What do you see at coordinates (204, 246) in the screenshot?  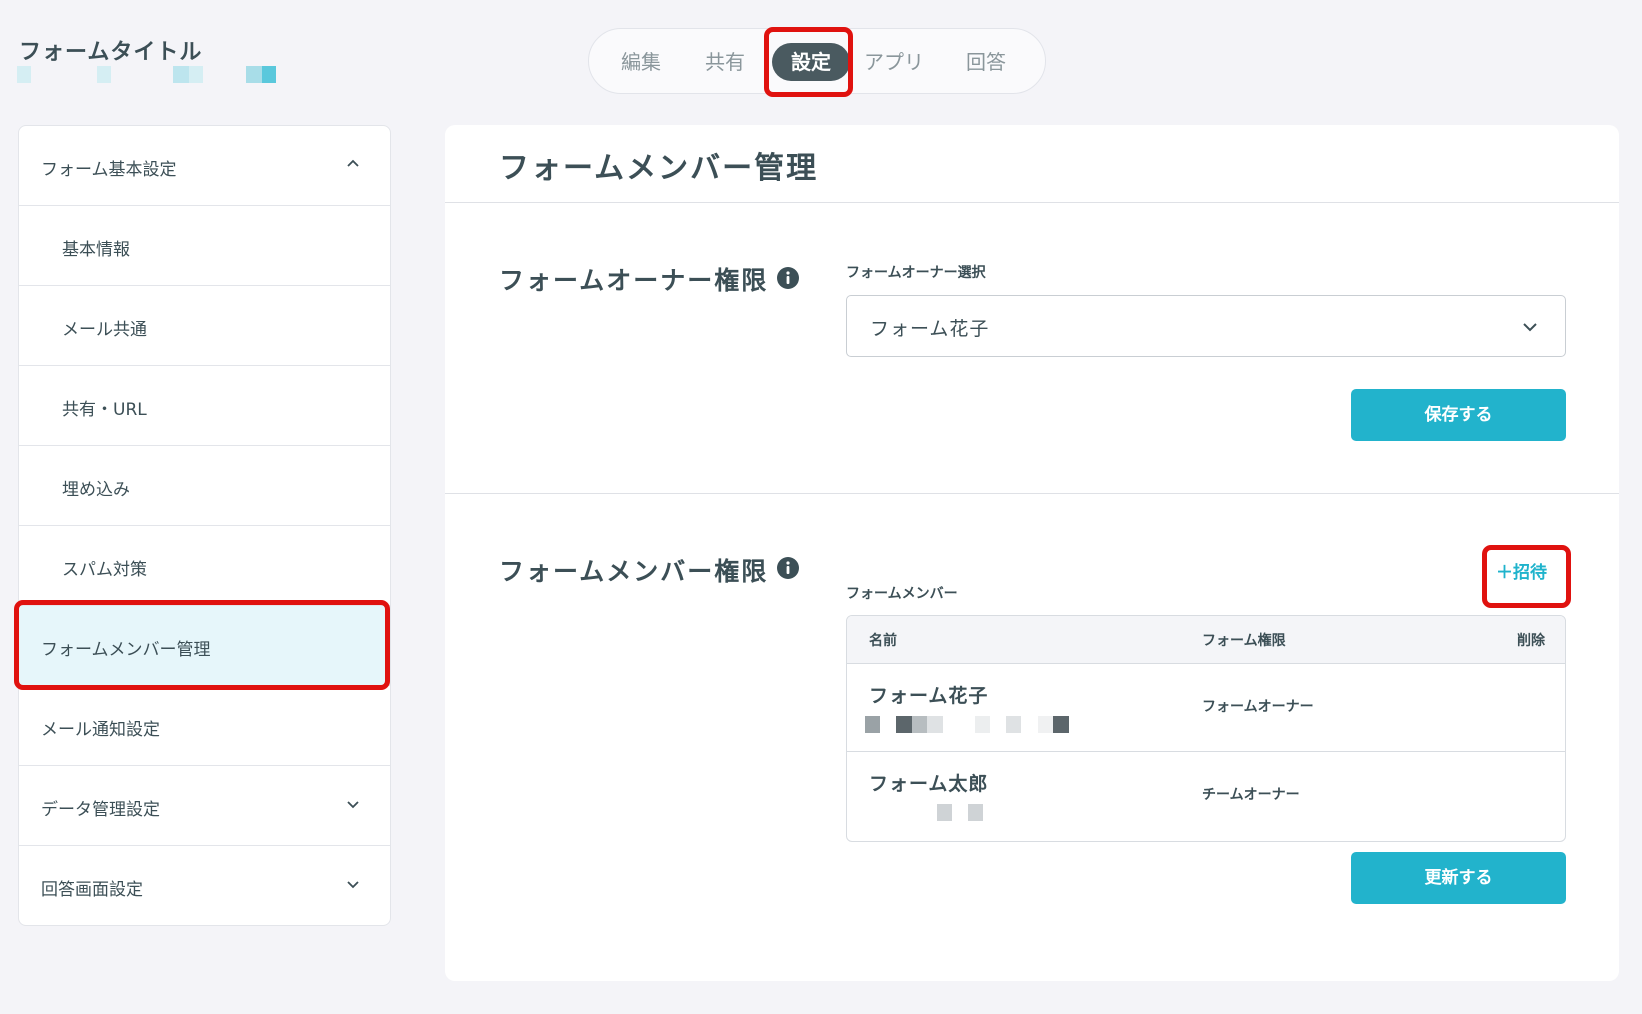 I see `sidebar-item-basic-info: 基本情報` at bounding box center [204, 246].